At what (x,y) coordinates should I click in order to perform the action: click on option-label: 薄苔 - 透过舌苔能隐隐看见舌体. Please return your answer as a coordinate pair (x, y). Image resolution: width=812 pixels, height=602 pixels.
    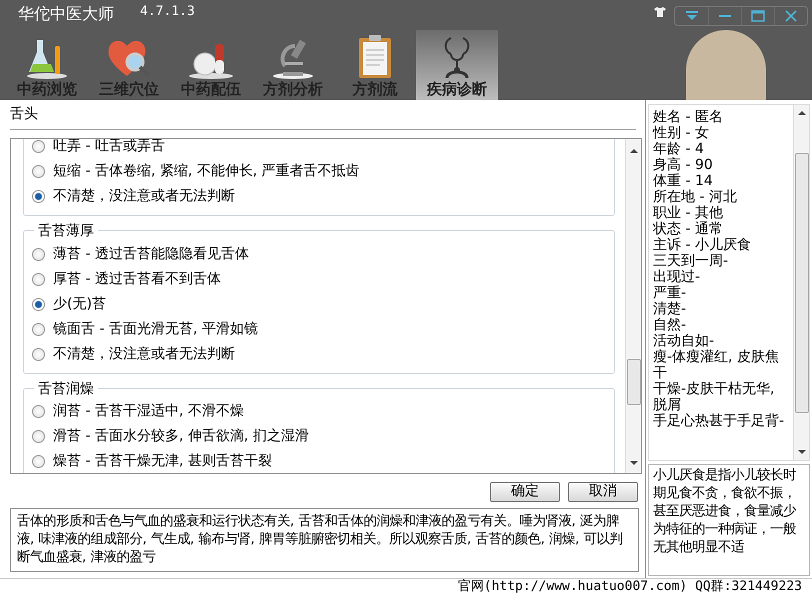
    Looking at the image, I should click on (151, 254).